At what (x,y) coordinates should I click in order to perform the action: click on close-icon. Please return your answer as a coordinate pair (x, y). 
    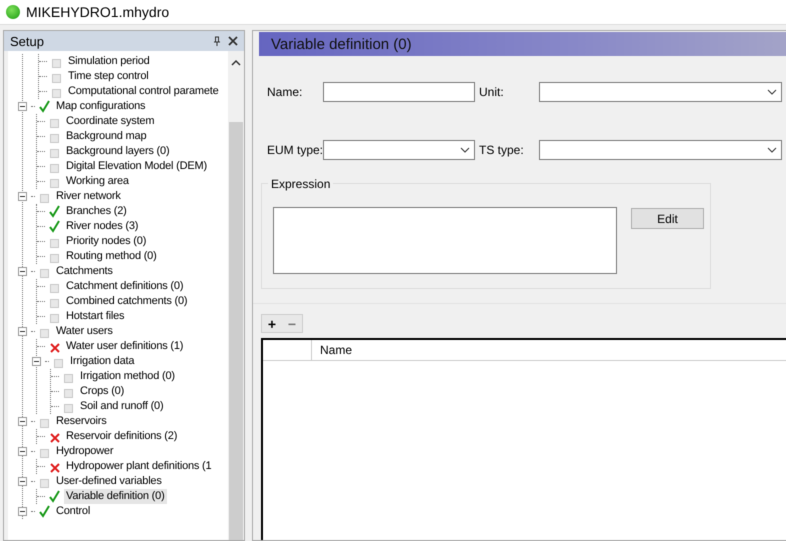
    Looking at the image, I should click on (233, 41).